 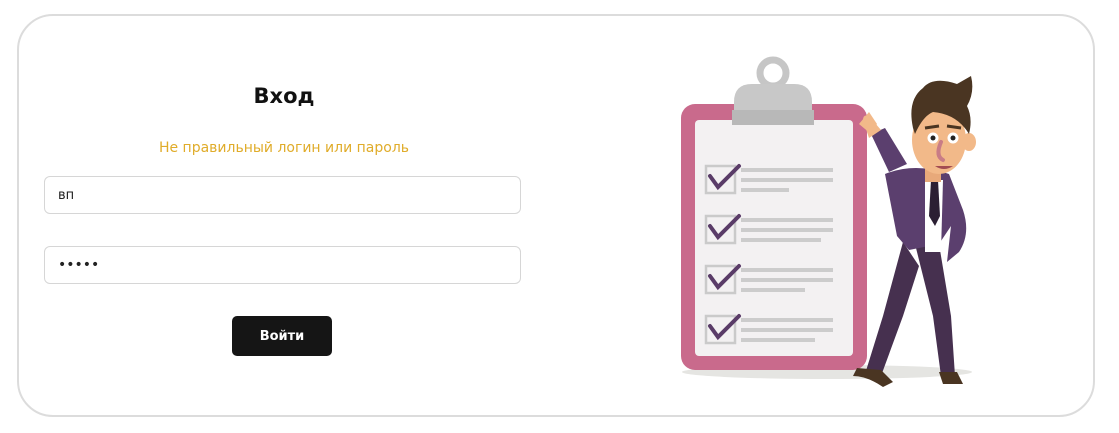 I want to click on login-input, so click(x=282, y=195).